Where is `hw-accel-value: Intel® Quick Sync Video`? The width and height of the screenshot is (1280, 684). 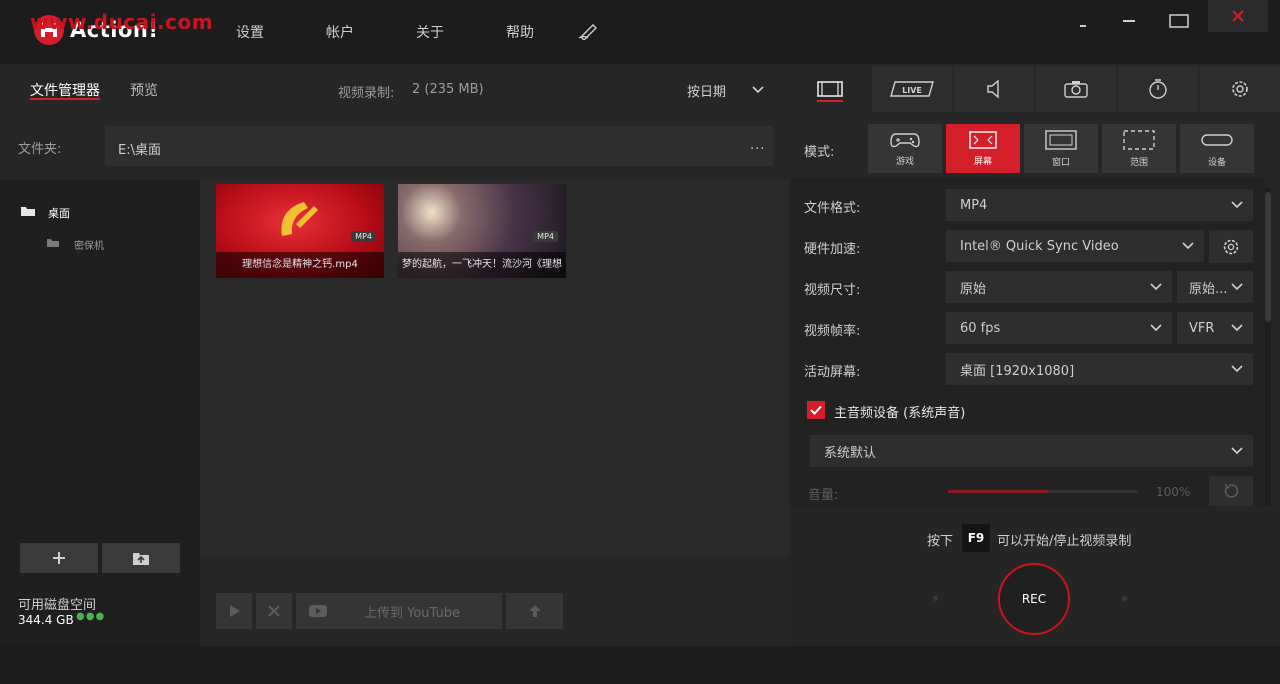
hw-accel-value: Intel® Quick Sync Video is located at coordinates (1039, 246).